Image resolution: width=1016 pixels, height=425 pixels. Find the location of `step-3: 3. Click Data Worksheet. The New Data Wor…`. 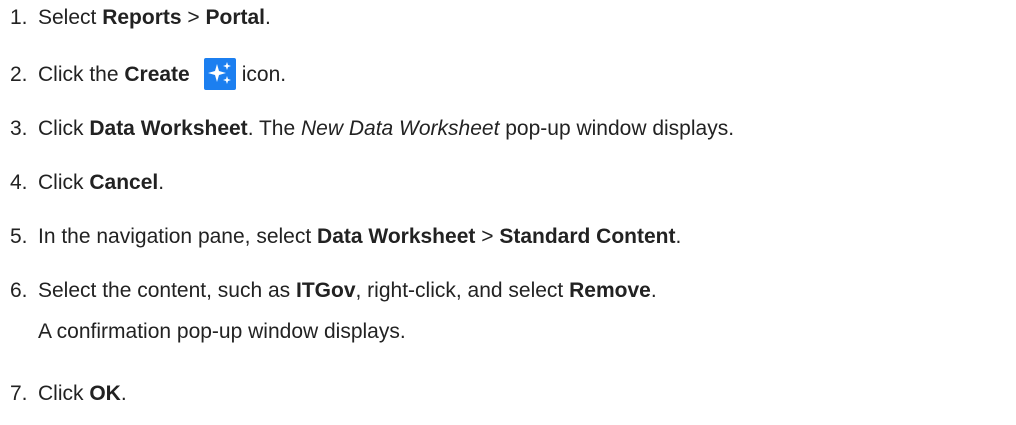

step-3: 3. Click Data Worksheet. The New Data Wor… is located at coordinates (372, 129).